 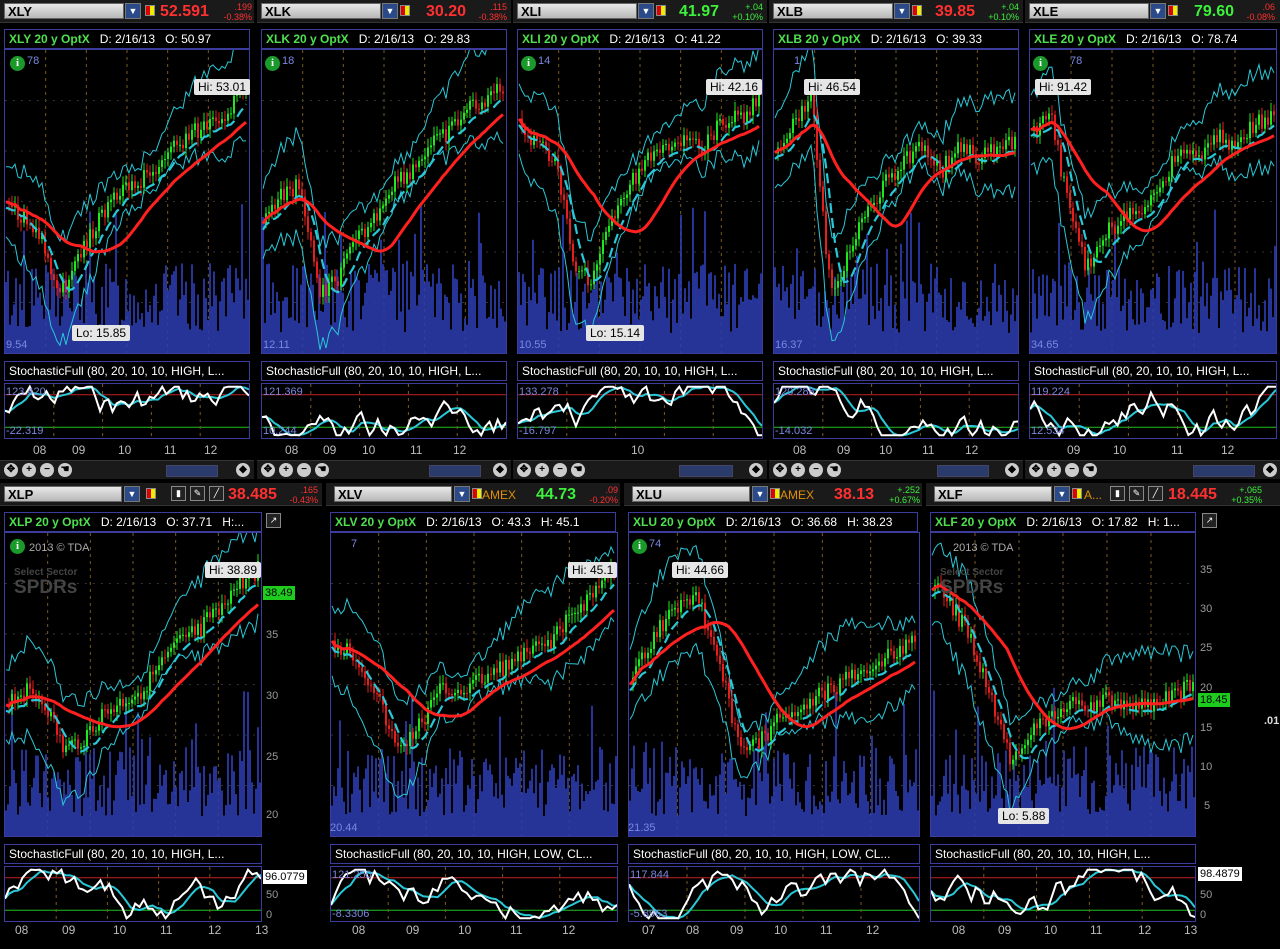 What do you see at coordinates (976, 522) in the screenshot?
I see `chart-name: XLF 20 y OptX` at bounding box center [976, 522].